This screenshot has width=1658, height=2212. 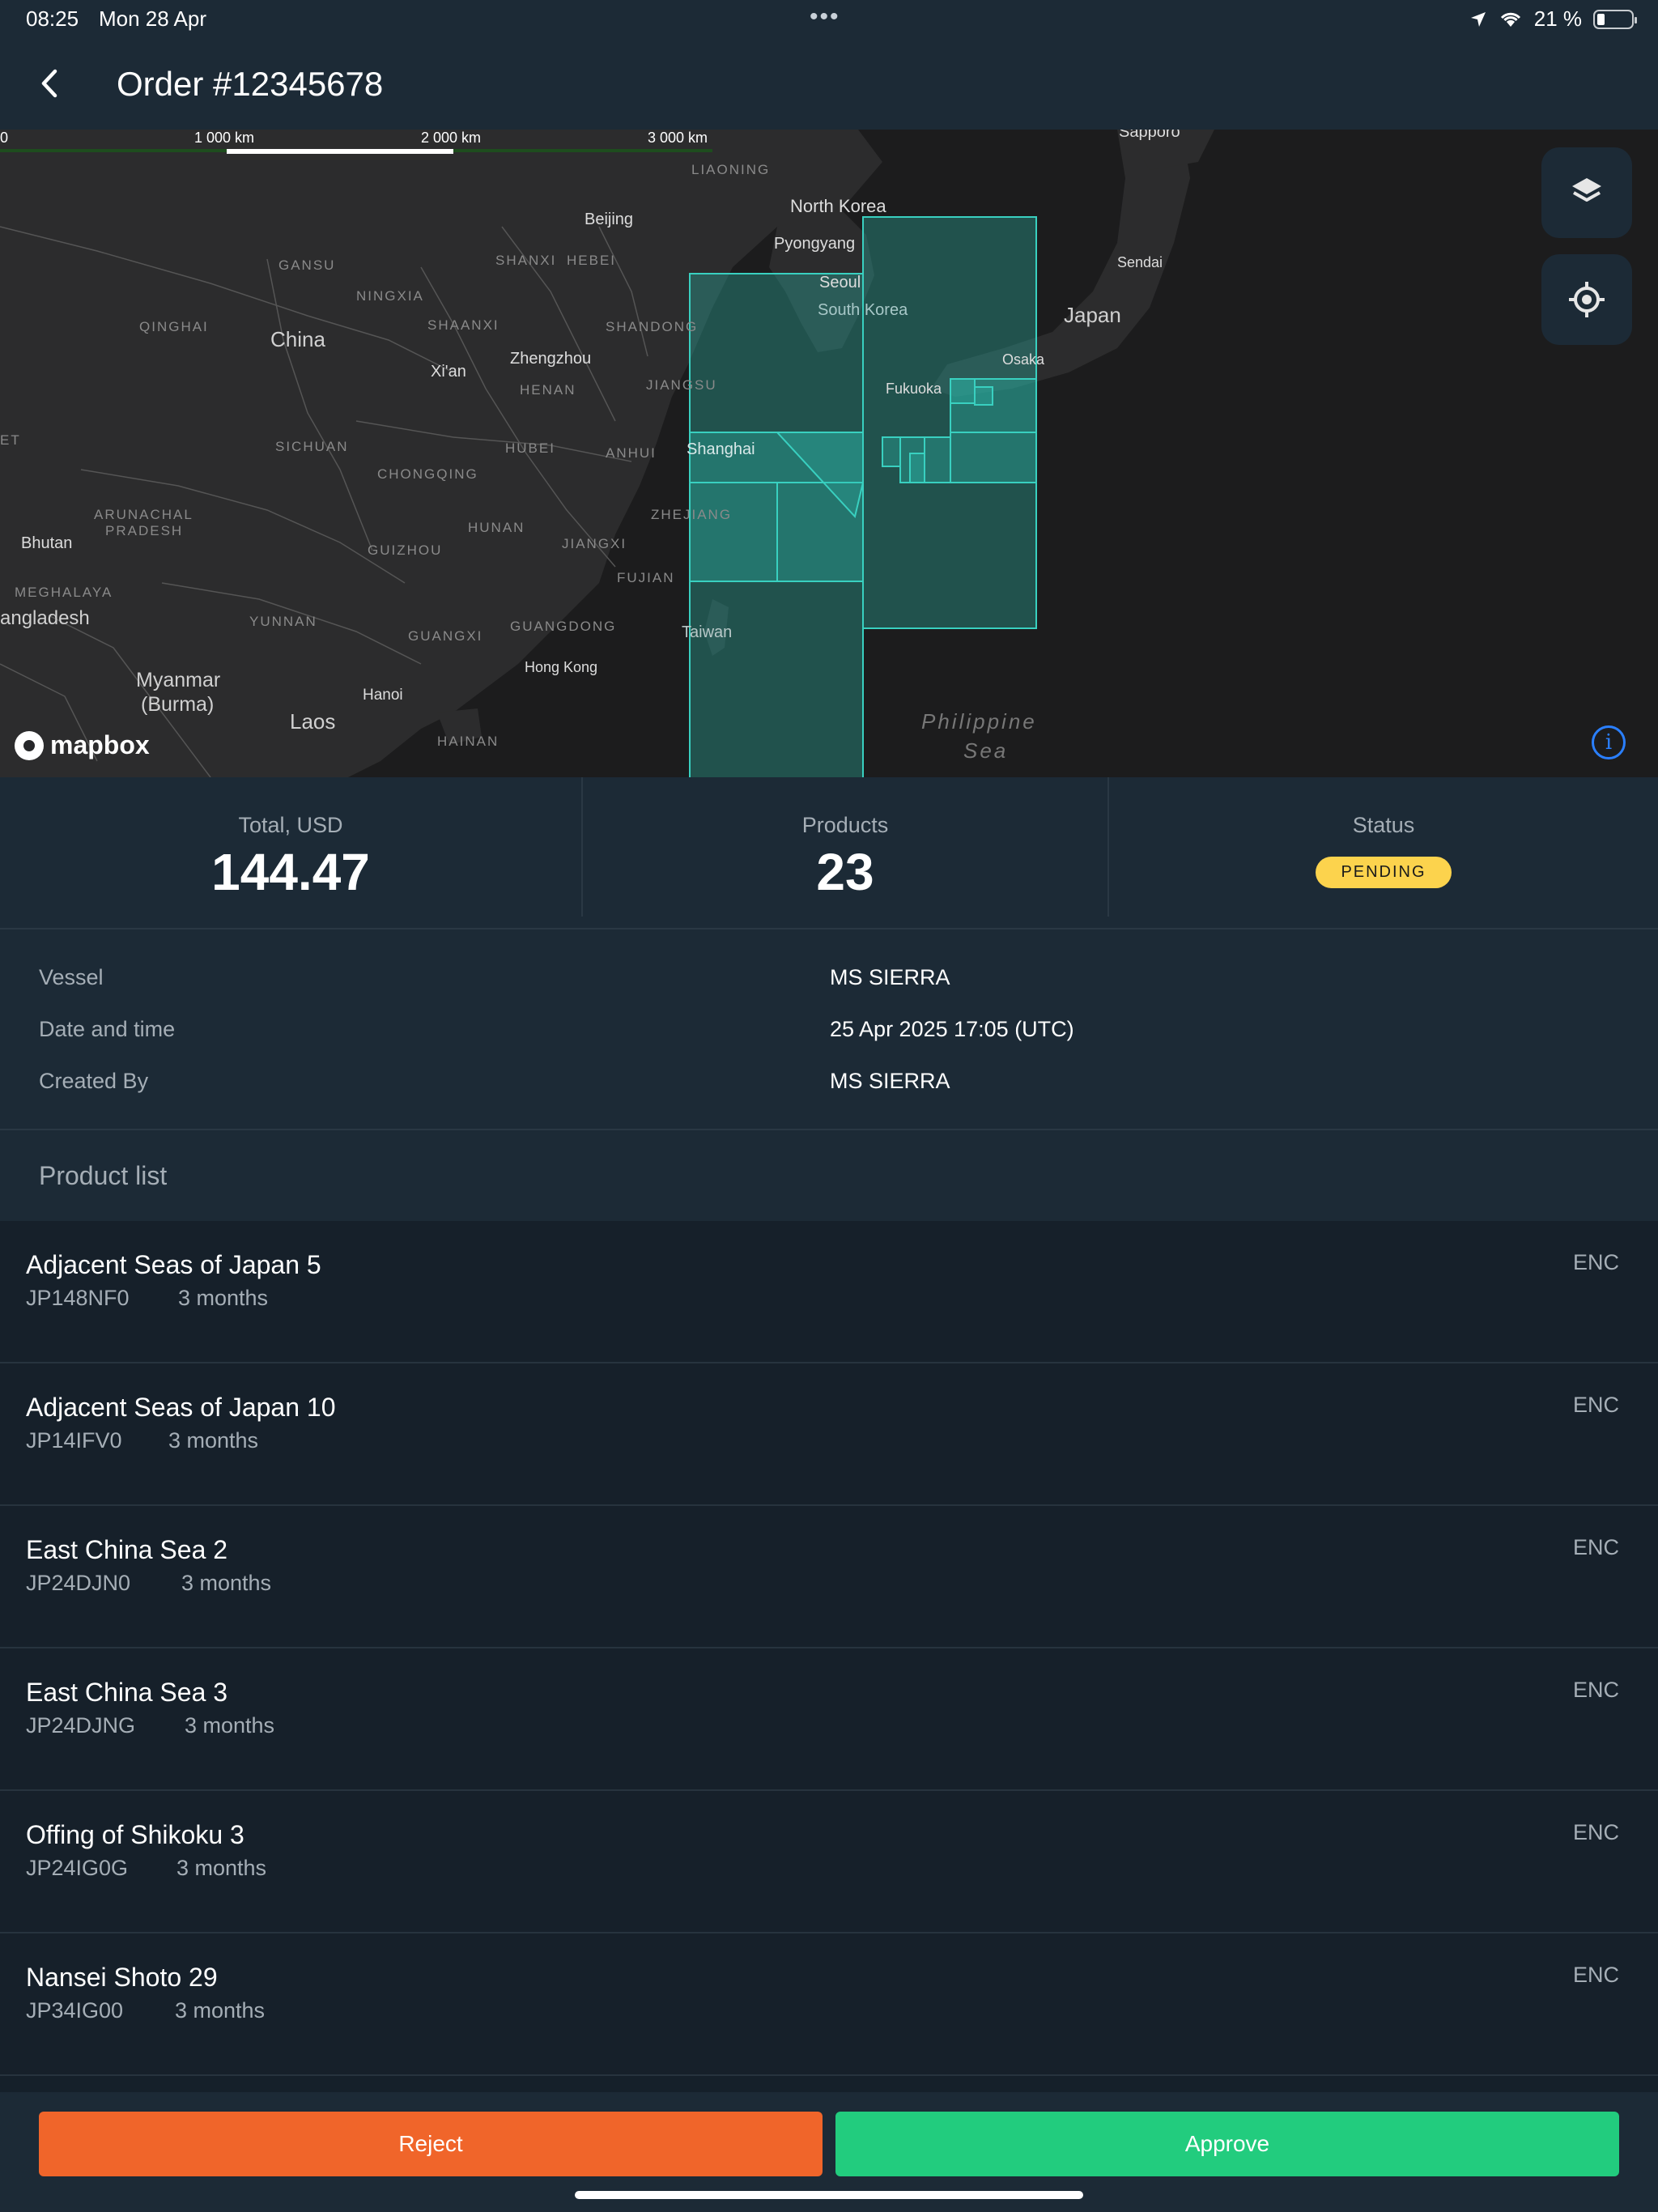 What do you see at coordinates (405, 550) in the screenshot?
I see `map-label: GUIZHOU` at bounding box center [405, 550].